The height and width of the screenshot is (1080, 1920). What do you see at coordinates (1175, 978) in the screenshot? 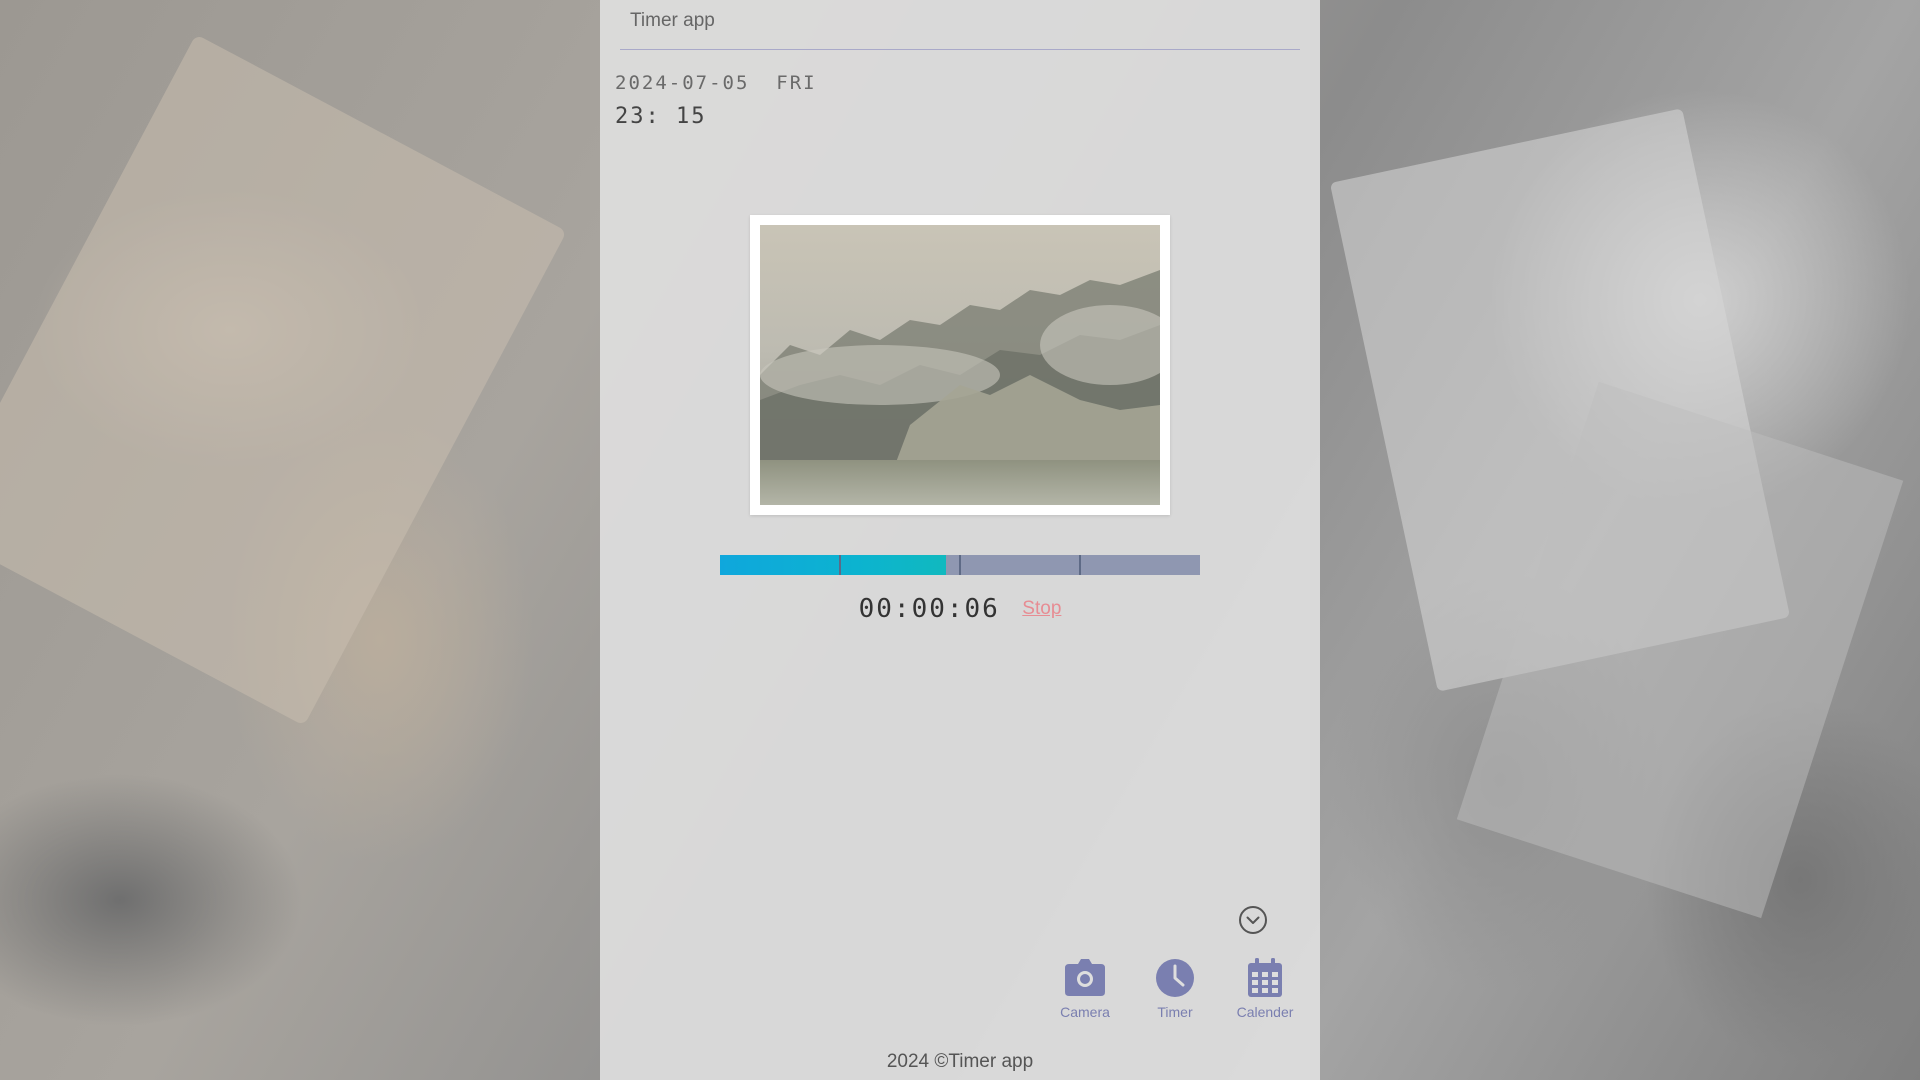
I see `clock-icon` at bounding box center [1175, 978].